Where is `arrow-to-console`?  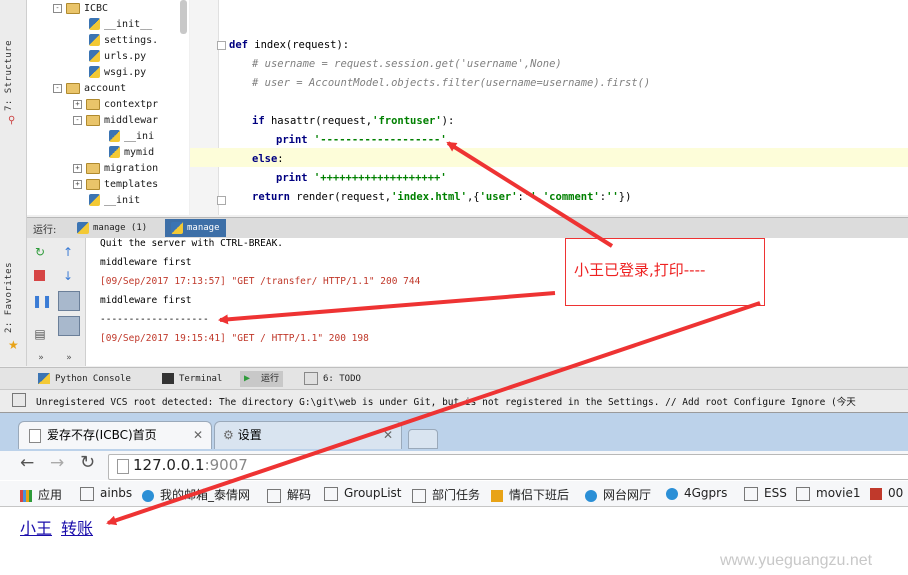 arrow-to-console is located at coordinates (387, 308).